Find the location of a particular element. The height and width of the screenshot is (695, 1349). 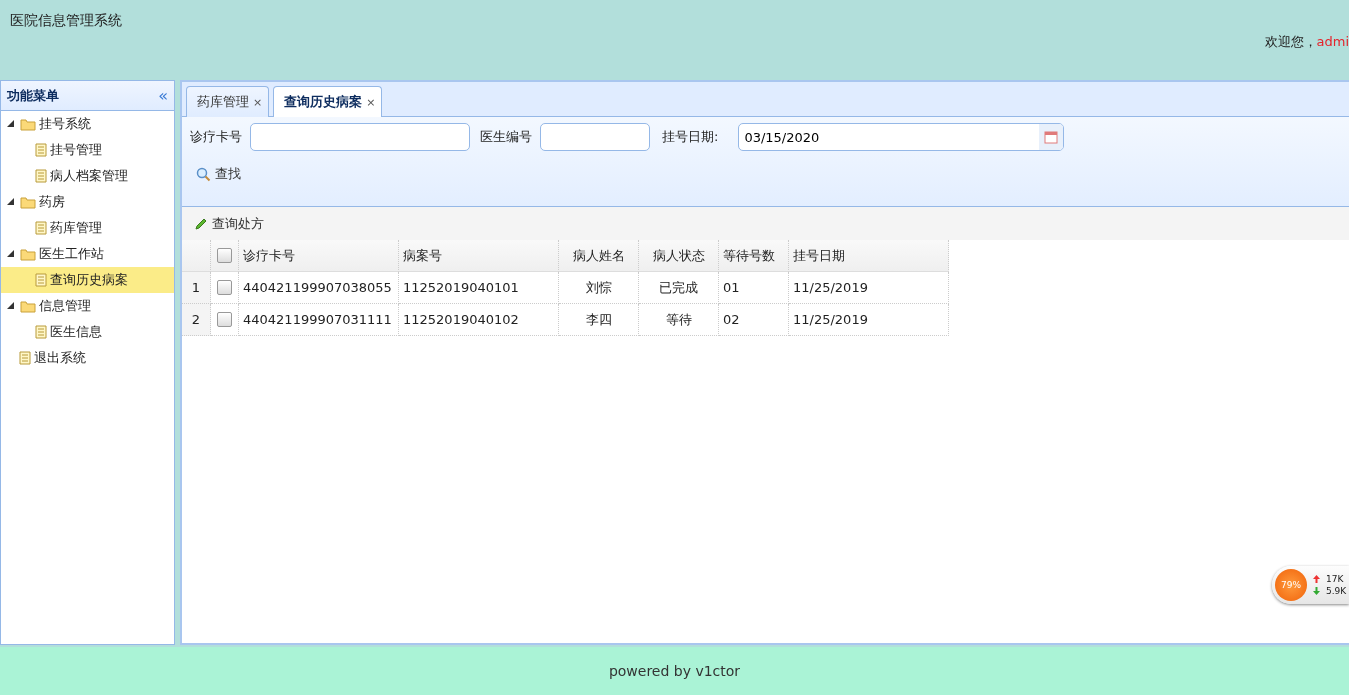

table-cell: 李四 is located at coordinates (599, 320).